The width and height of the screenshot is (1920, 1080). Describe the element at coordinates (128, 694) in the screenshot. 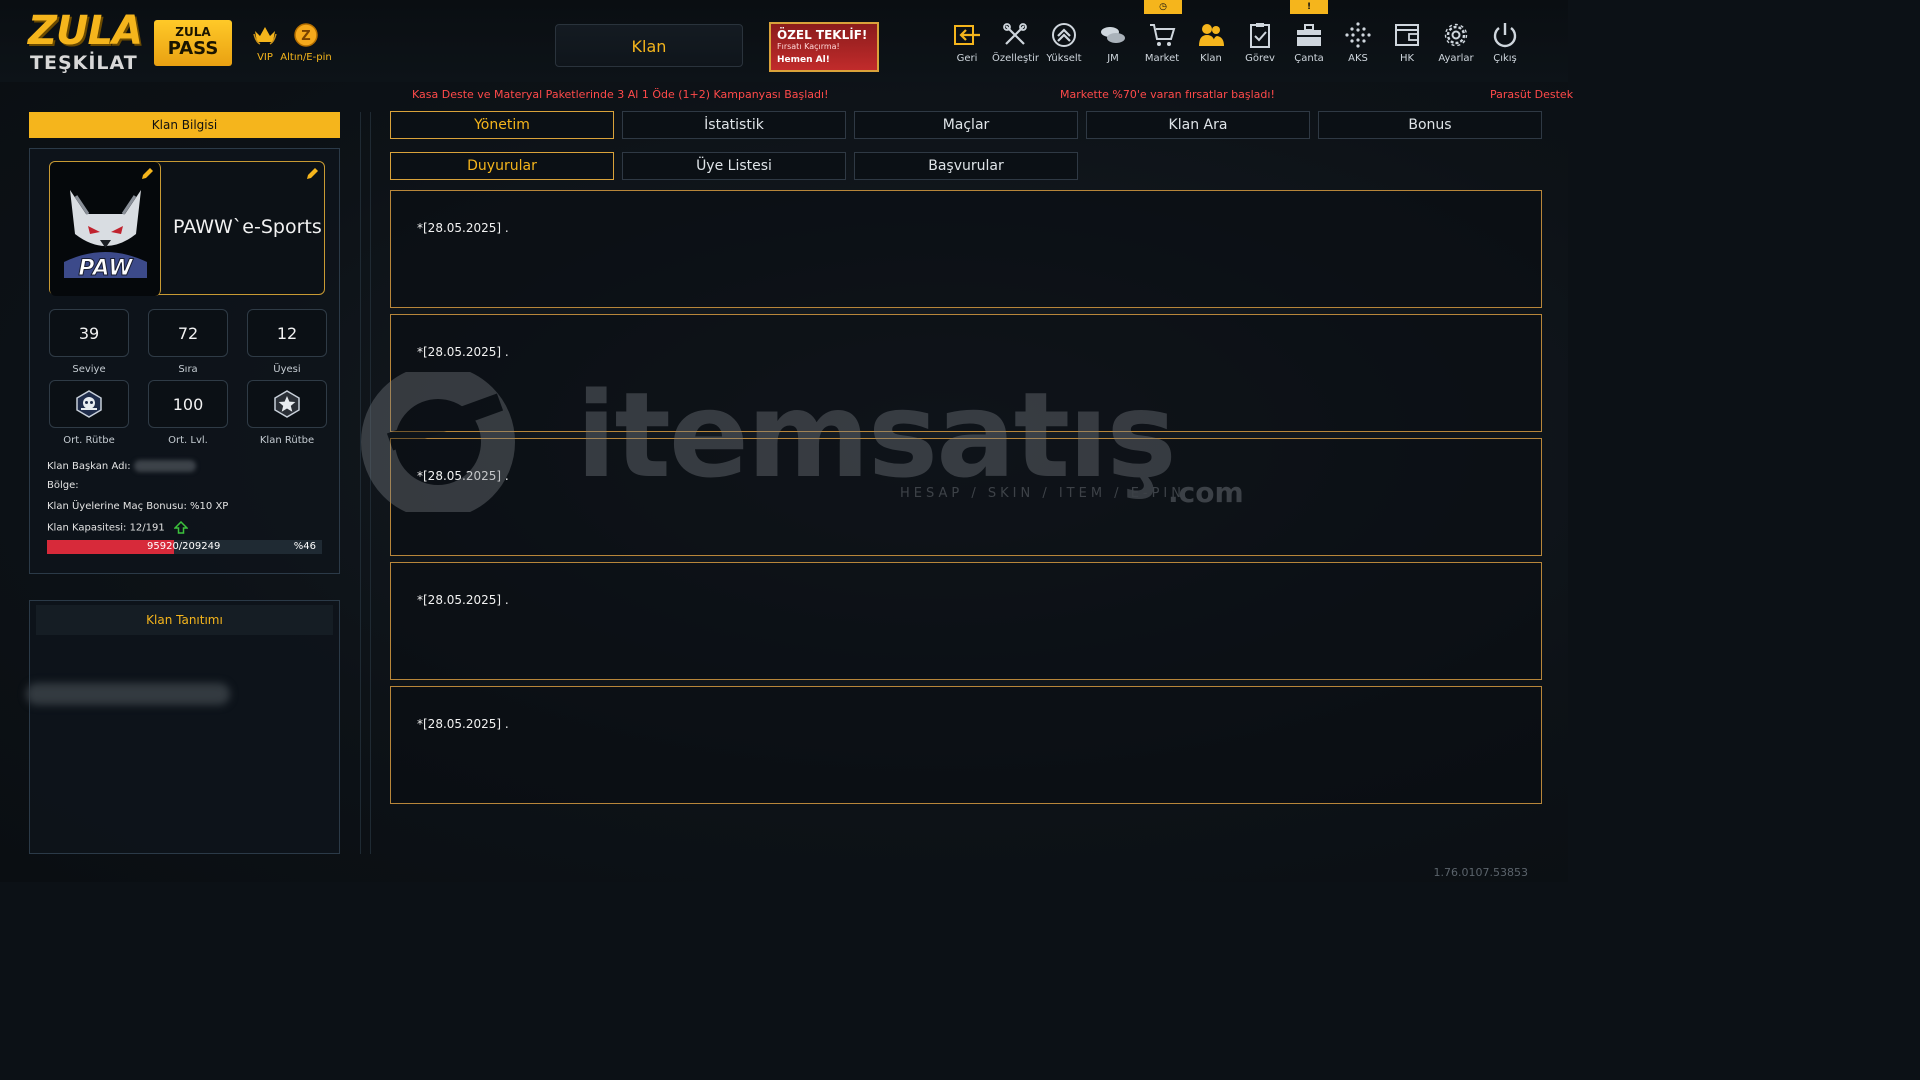

I see `clan-intro-redacted` at that location.